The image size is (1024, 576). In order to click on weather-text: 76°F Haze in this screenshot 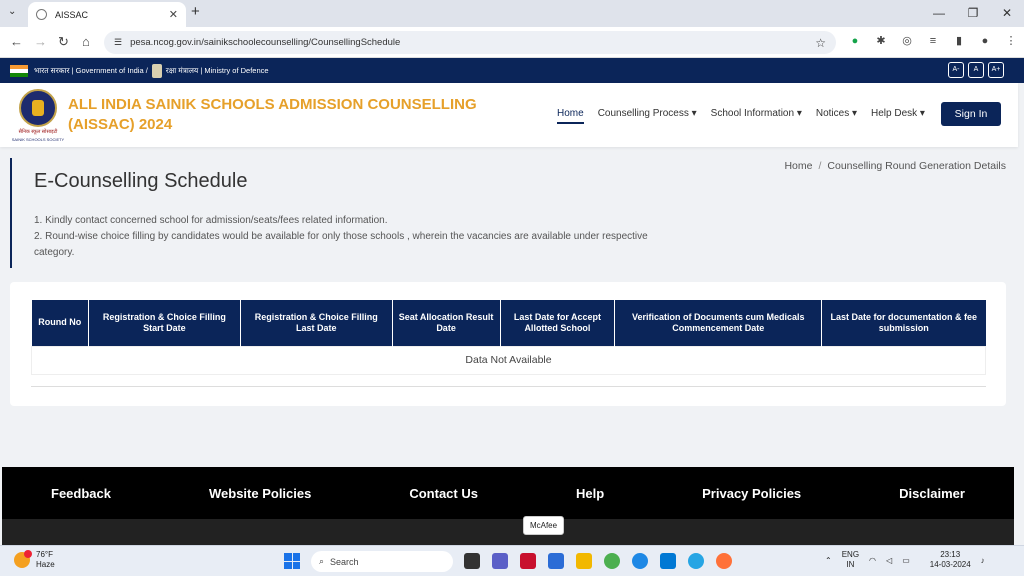, I will do `click(45, 560)`.